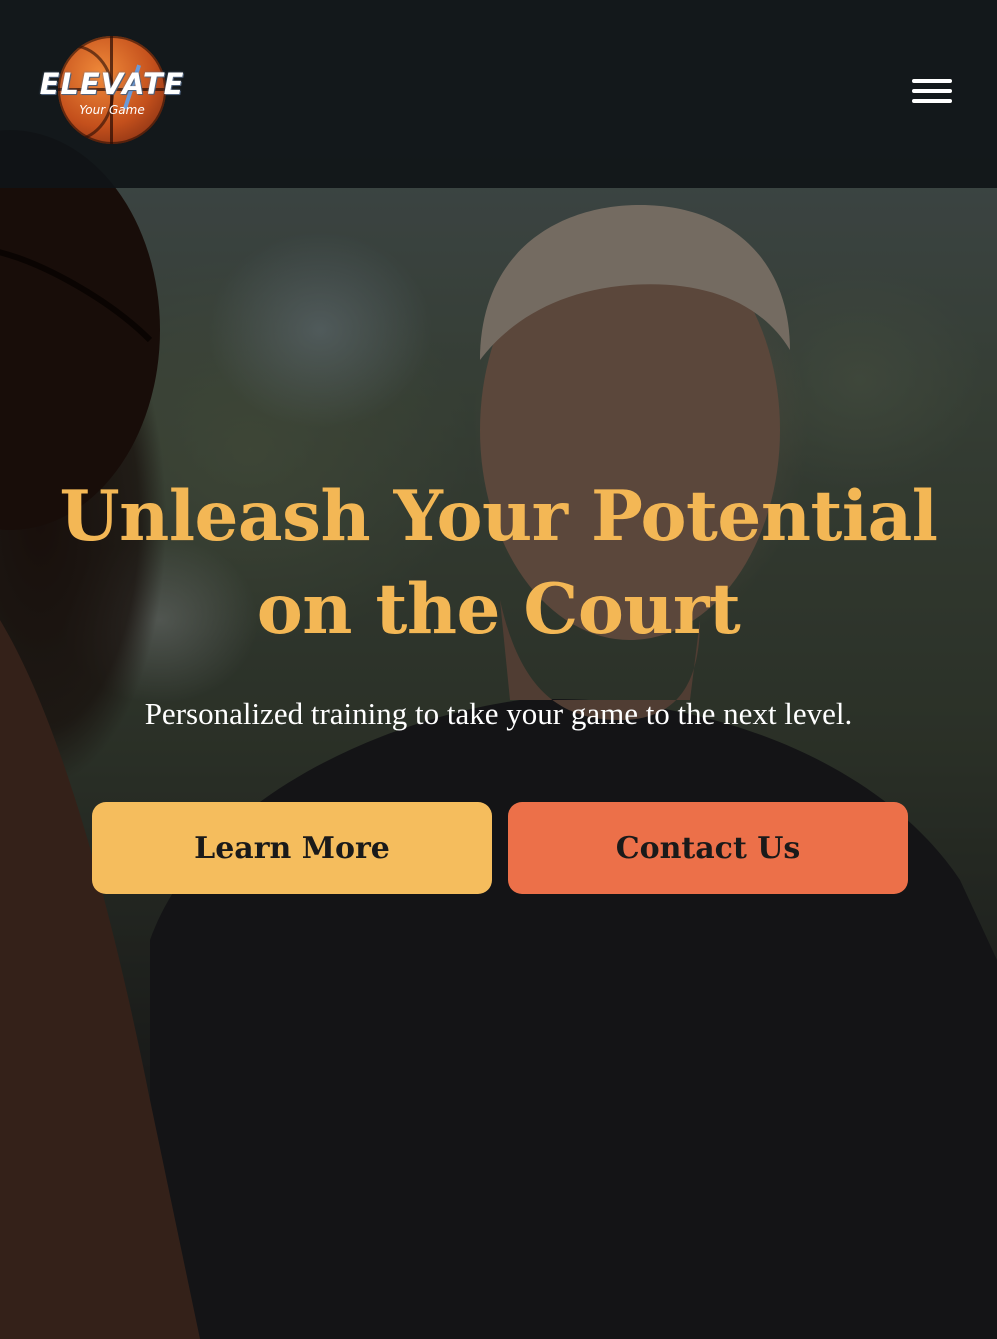 This screenshot has width=997, height=1339. I want to click on hamburger-menu-button, so click(932, 92).